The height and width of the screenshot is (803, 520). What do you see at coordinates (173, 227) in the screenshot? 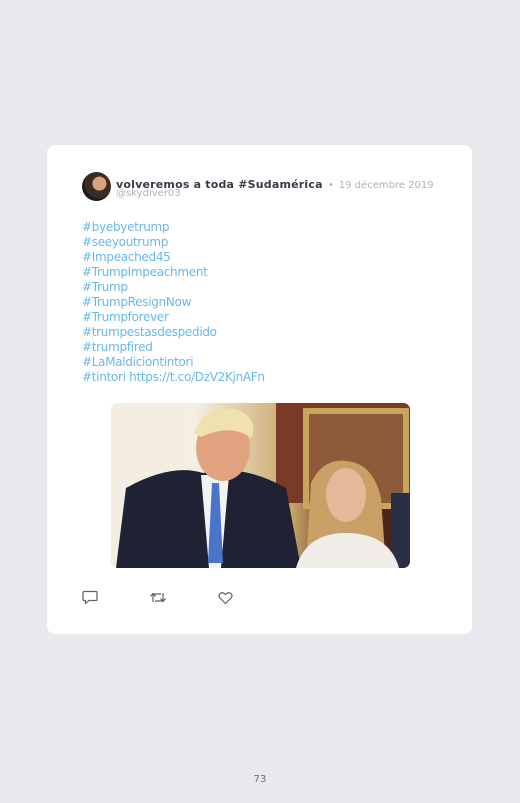
I see `hashtag-link: #byebyetrump` at bounding box center [173, 227].